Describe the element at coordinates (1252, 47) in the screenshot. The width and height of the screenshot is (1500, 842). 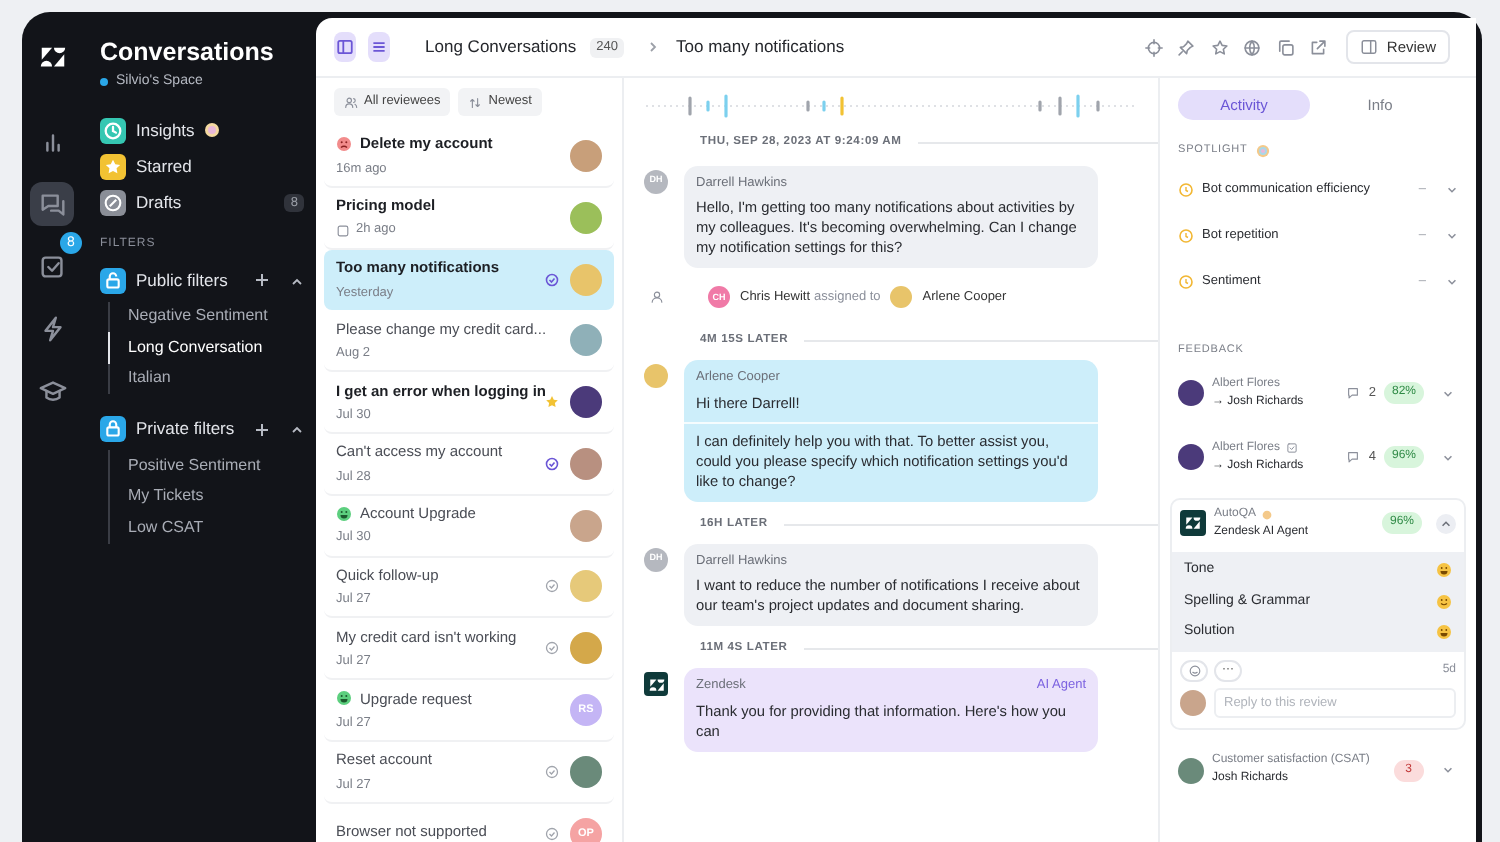
I see `globe-icon` at that location.